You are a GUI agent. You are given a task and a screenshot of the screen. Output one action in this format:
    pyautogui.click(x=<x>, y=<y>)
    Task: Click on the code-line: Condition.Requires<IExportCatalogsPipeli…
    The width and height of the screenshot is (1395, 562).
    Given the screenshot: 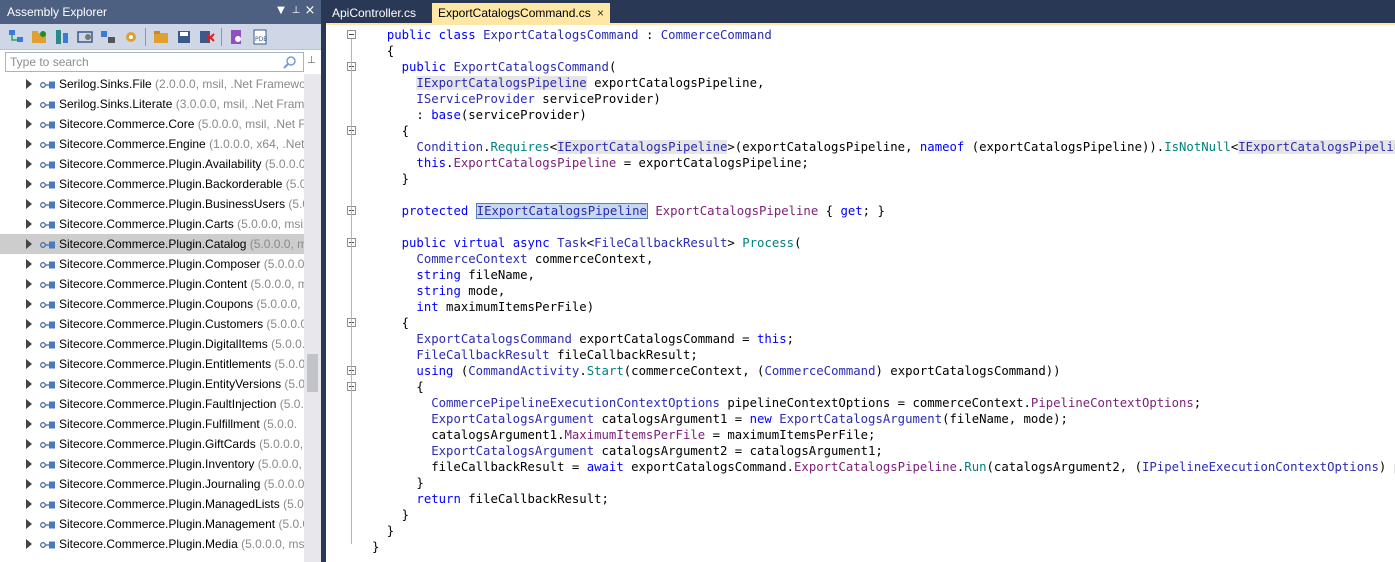 What is the action you would take?
    pyautogui.click(x=883, y=147)
    